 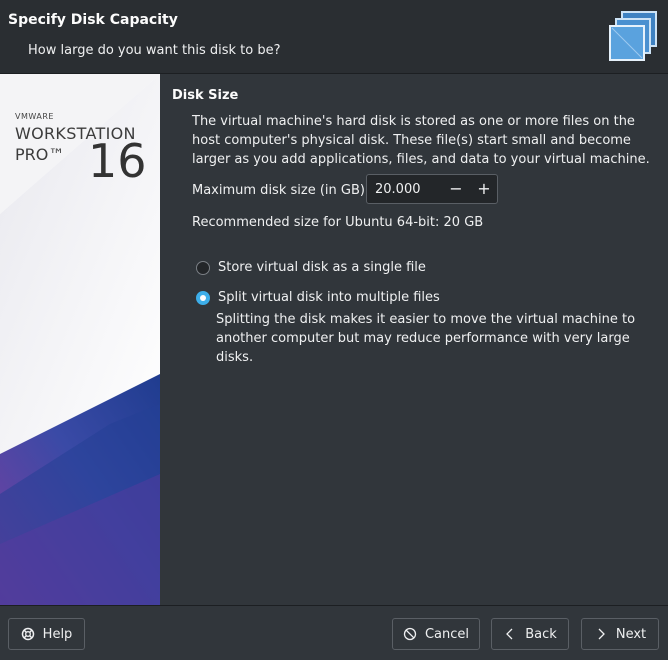 What do you see at coordinates (322, 267) in the screenshot?
I see `radio-single-label: Store virtual disk as a single file` at bounding box center [322, 267].